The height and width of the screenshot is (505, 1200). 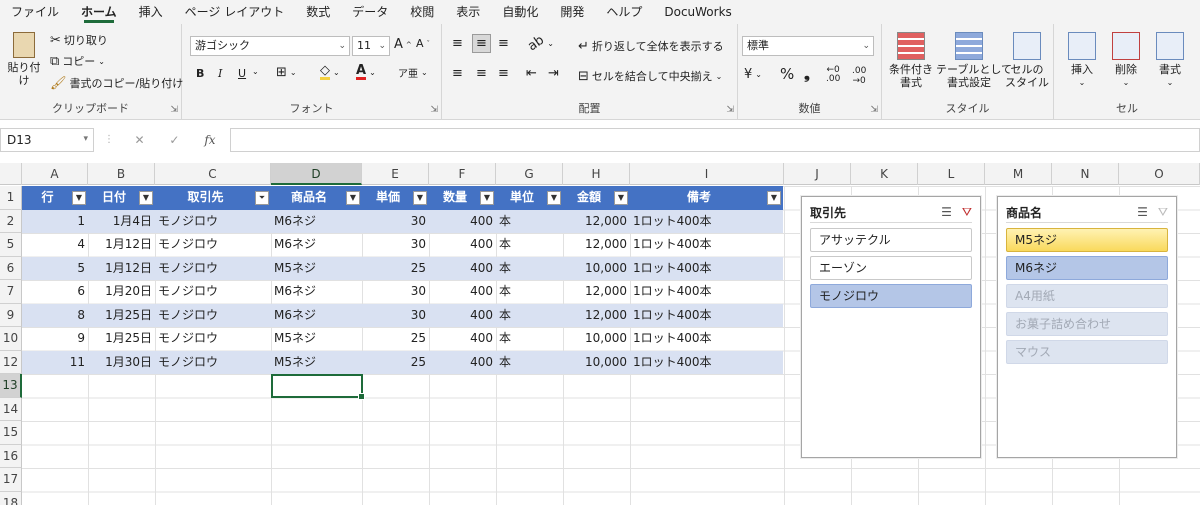 I want to click on menu-home: ホーム, so click(x=99, y=12).